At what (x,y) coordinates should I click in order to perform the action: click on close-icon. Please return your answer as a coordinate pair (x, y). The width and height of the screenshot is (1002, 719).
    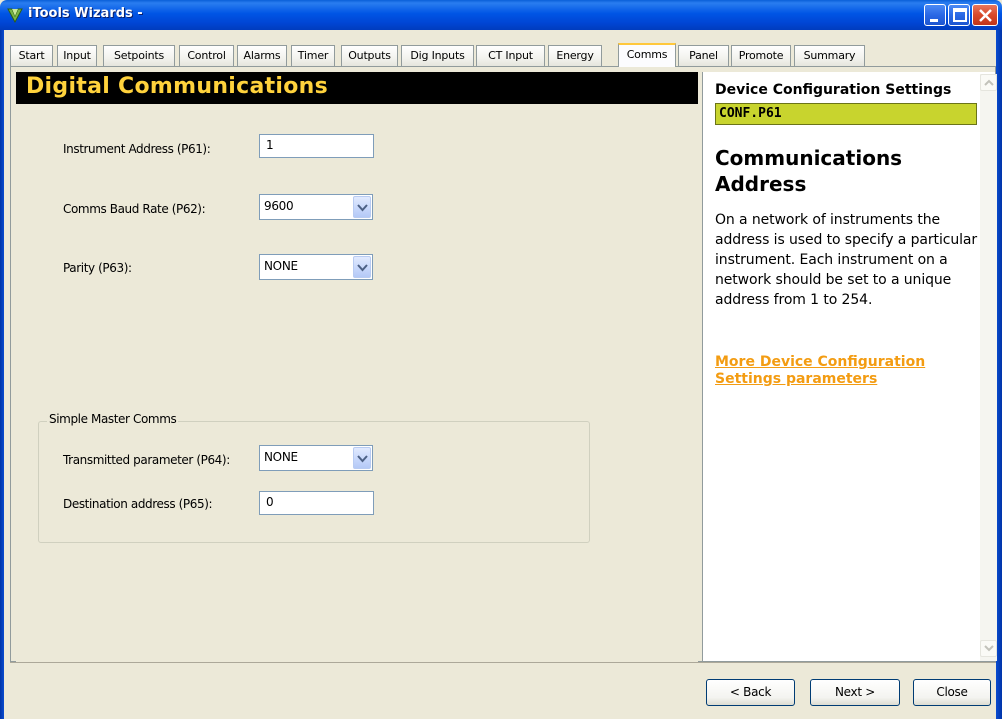
    Looking at the image, I should click on (985, 15).